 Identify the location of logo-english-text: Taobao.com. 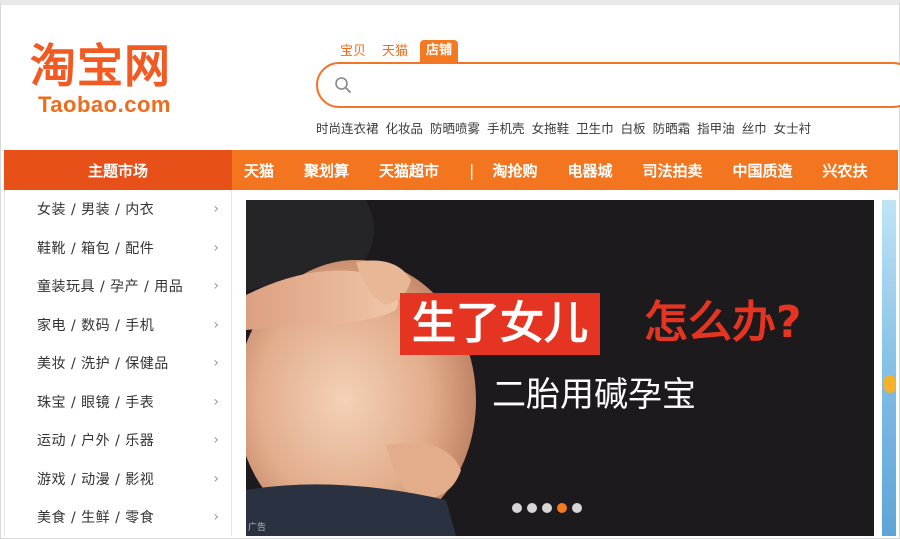
(104, 104).